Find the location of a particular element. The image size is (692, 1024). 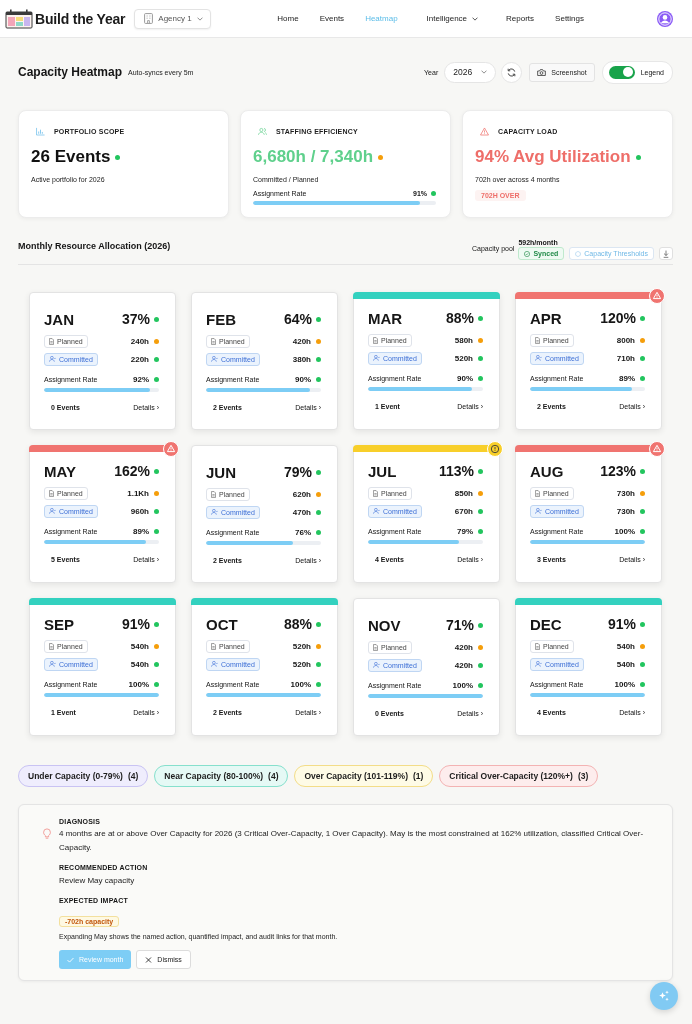

rate-value: 92% is located at coordinates (141, 379).